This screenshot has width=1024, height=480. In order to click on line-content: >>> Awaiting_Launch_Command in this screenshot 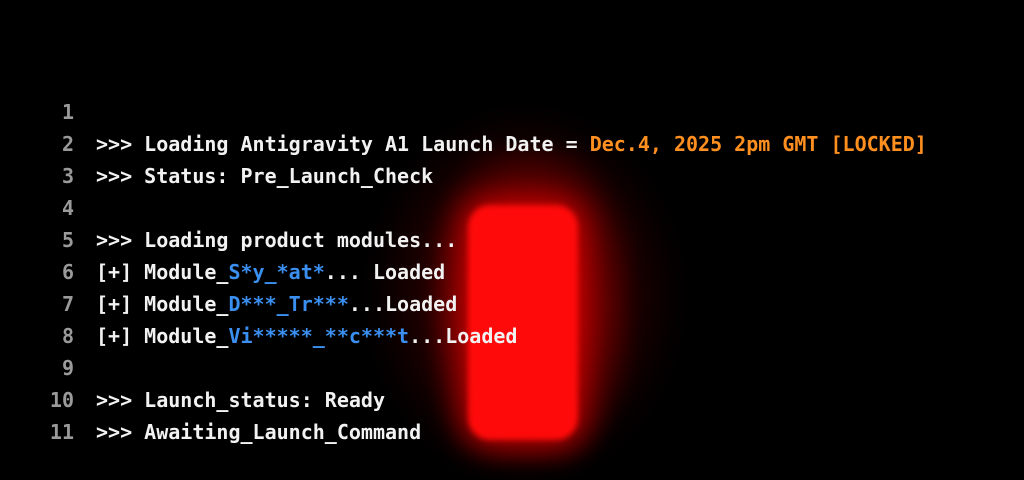, I will do `click(258, 432)`.